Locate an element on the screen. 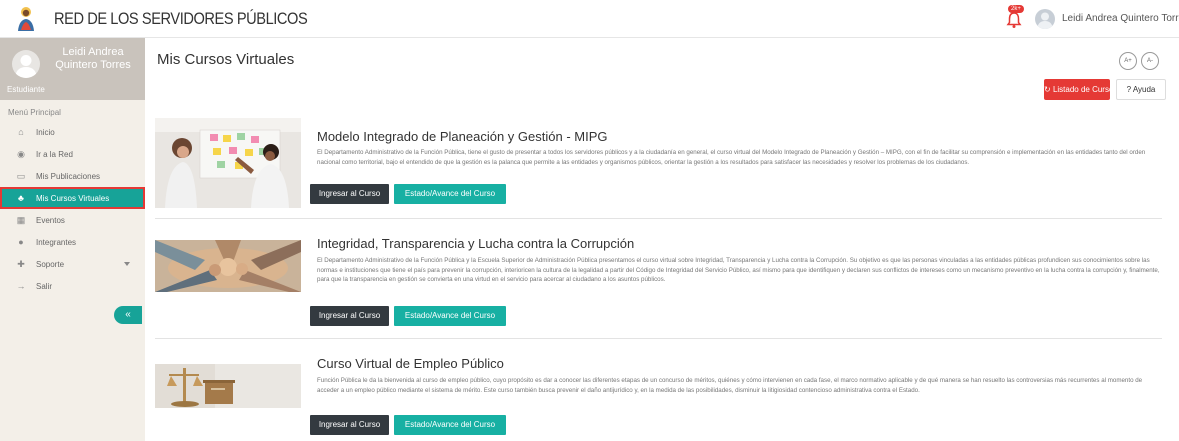 The height and width of the screenshot is (441, 1179). sidebar-item-ir-a-la-red: ◉ Ir a la Red is located at coordinates (72, 154).